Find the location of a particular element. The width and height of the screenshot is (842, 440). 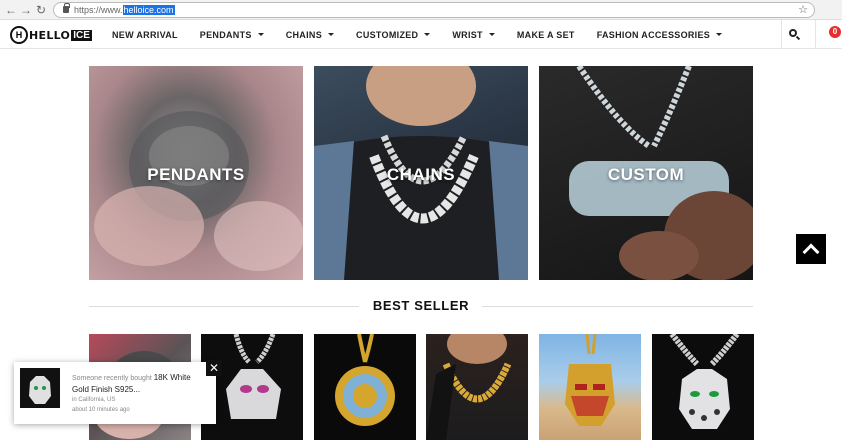

cart-button: 0 is located at coordinates (833, 34).